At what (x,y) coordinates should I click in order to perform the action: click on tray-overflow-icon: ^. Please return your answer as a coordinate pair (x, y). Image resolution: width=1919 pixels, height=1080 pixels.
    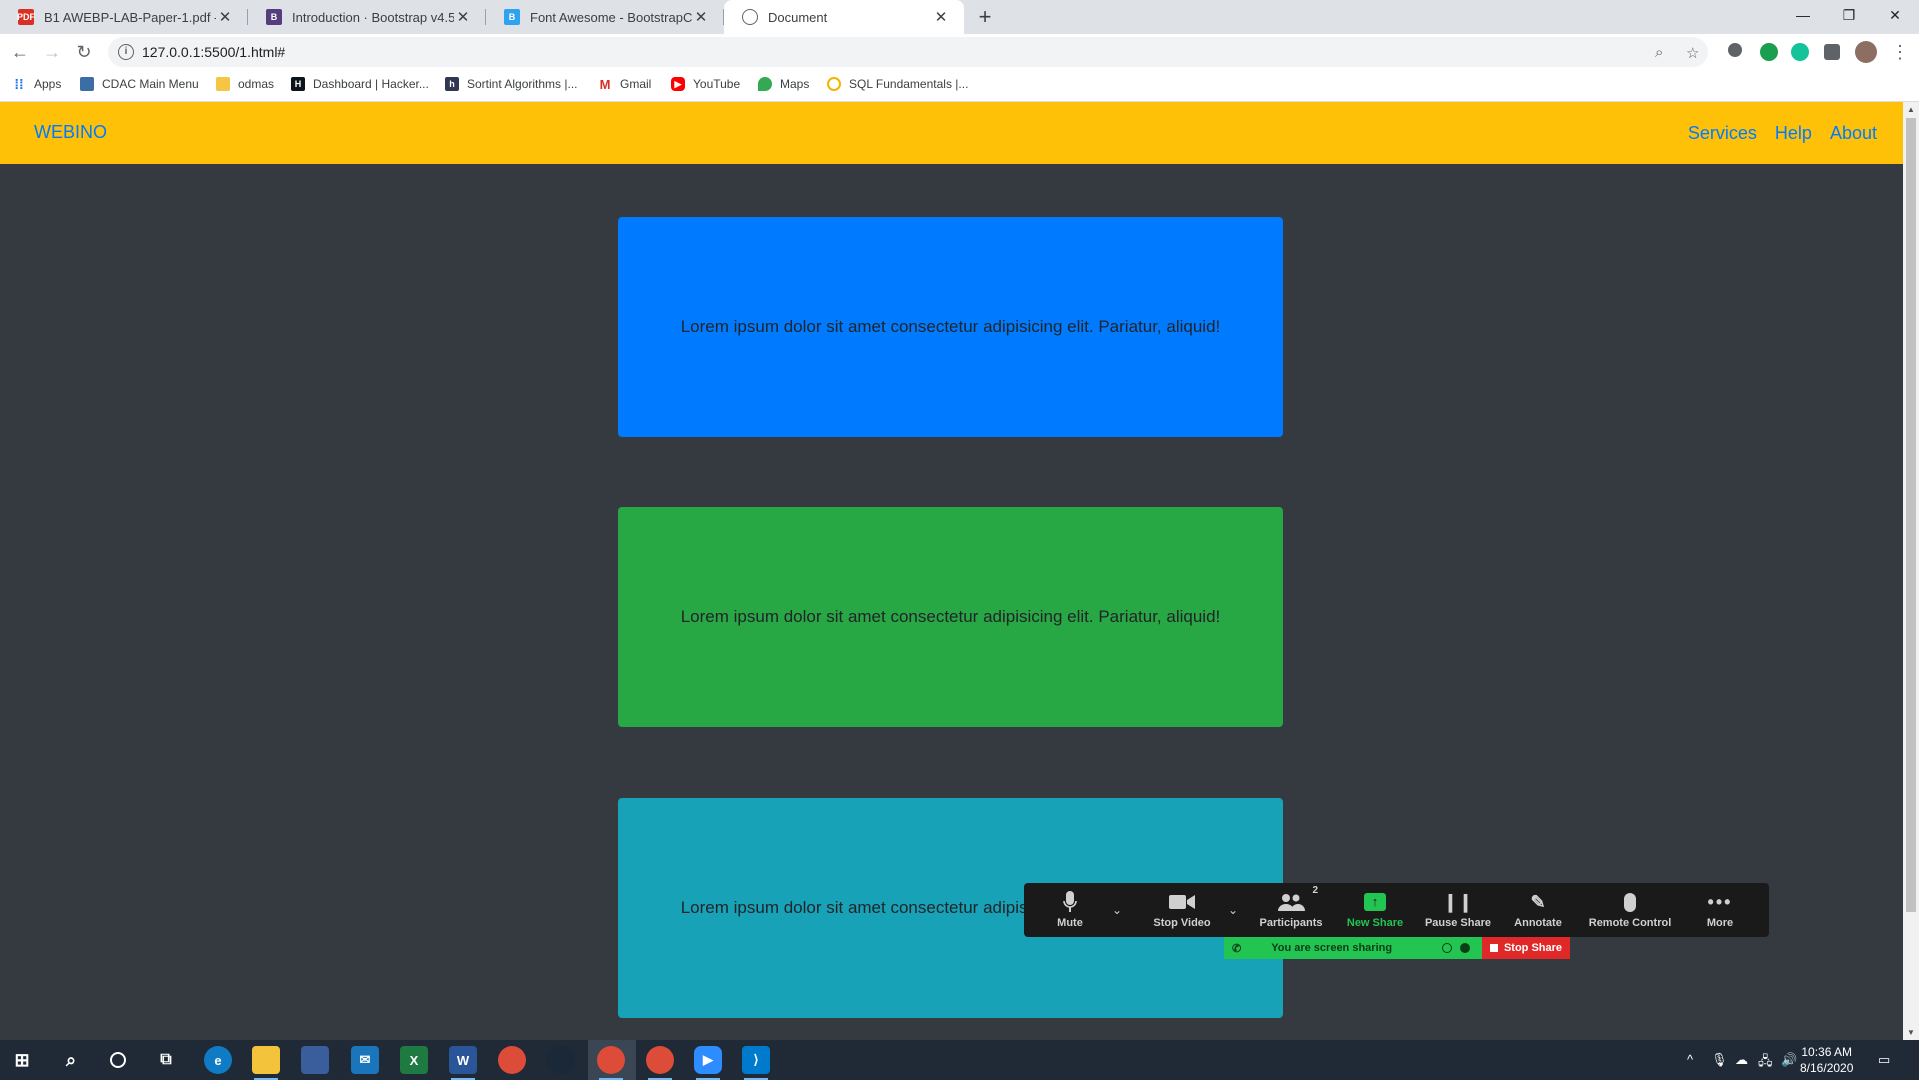
    Looking at the image, I should click on (1690, 1059).